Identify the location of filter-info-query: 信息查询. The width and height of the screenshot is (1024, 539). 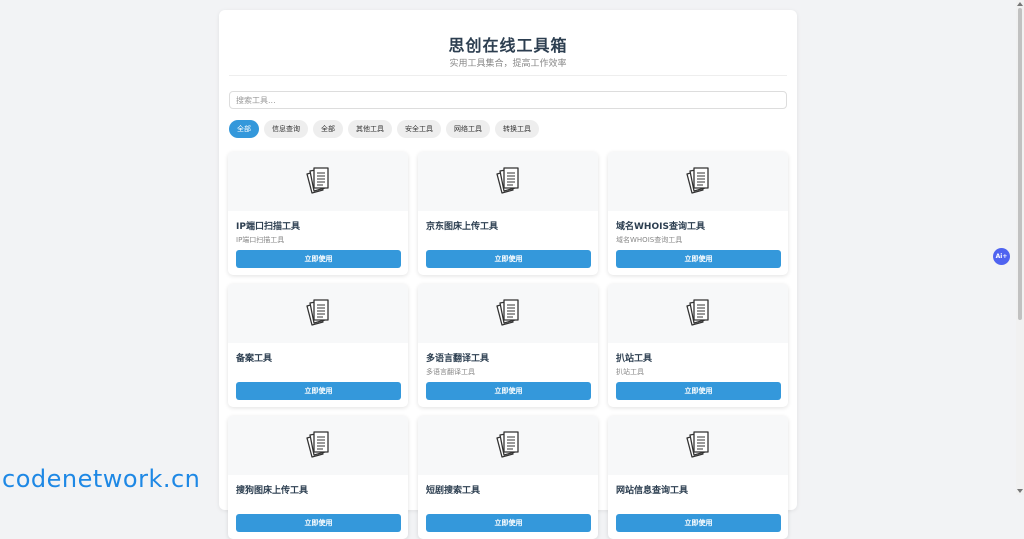
(286, 129).